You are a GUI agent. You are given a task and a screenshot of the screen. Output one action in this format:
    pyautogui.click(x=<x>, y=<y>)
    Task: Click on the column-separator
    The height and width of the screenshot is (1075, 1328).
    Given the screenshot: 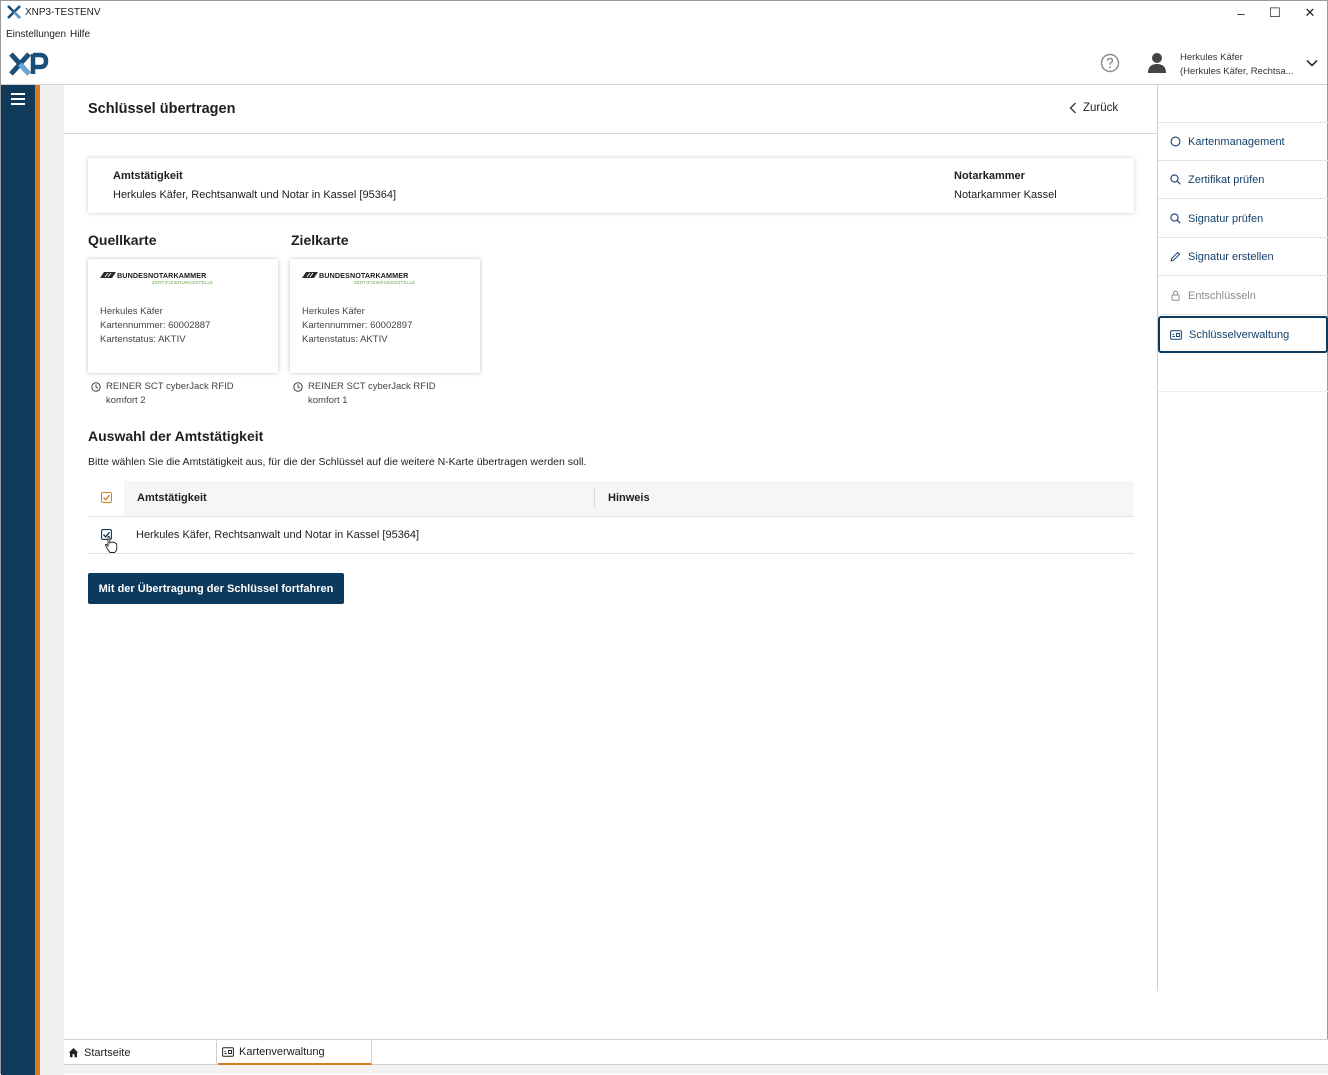 What is the action you would take?
    pyautogui.click(x=594, y=498)
    